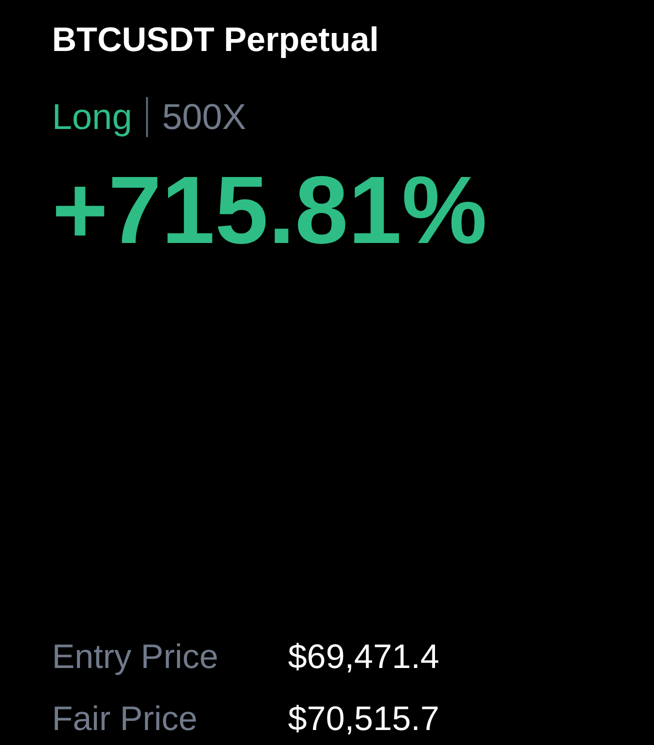 The image size is (654, 745). I want to click on detail-value: $70,515.7, so click(364, 719).